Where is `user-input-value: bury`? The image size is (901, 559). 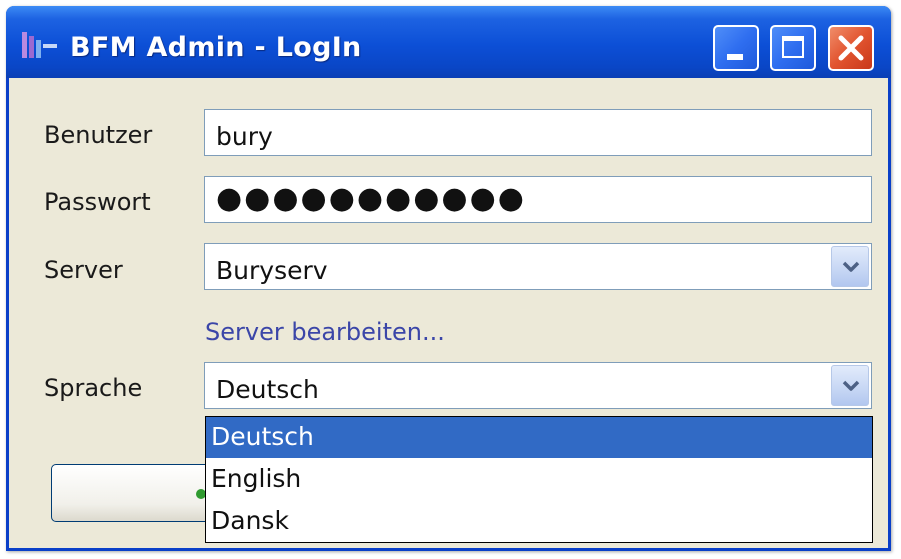
user-input-value: bury is located at coordinates (244, 136).